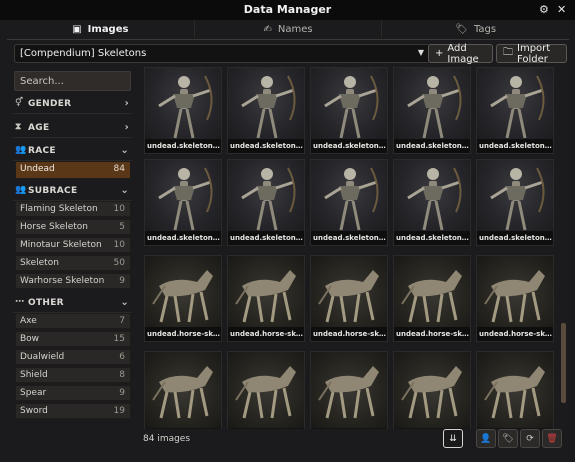 This screenshot has width=575, height=462. I want to click on search-input, so click(72, 81).